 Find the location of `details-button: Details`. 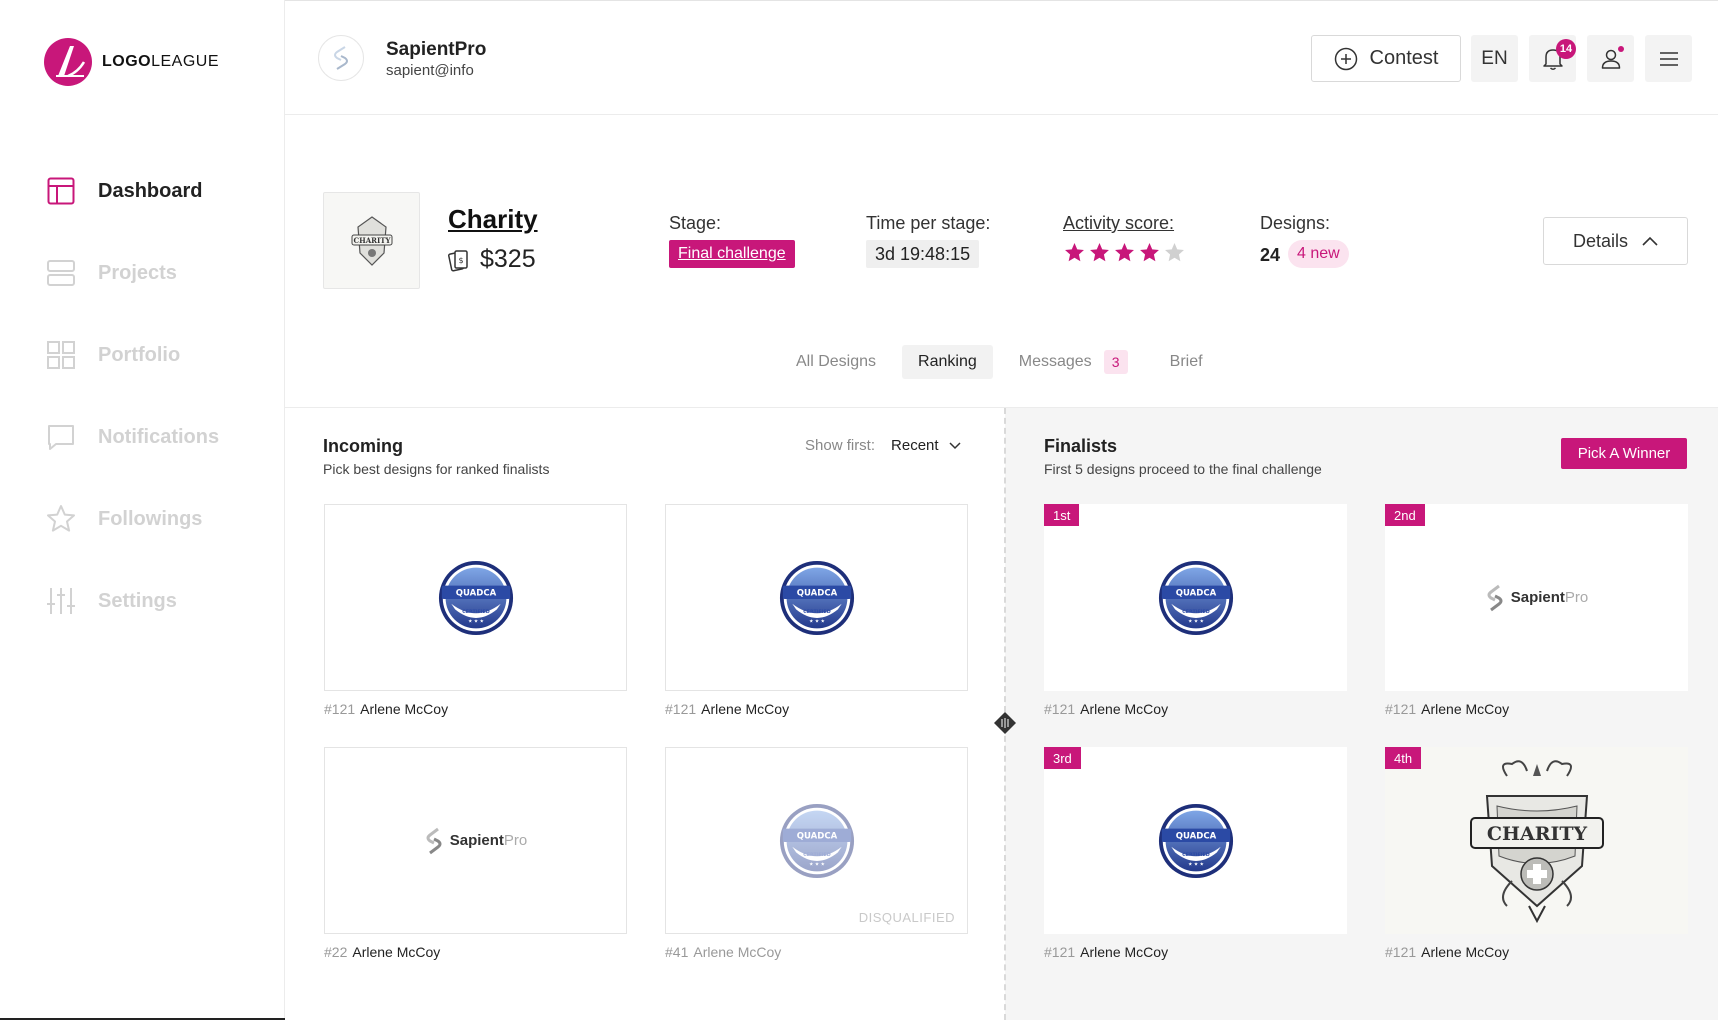

details-button: Details is located at coordinates (1615, 241).